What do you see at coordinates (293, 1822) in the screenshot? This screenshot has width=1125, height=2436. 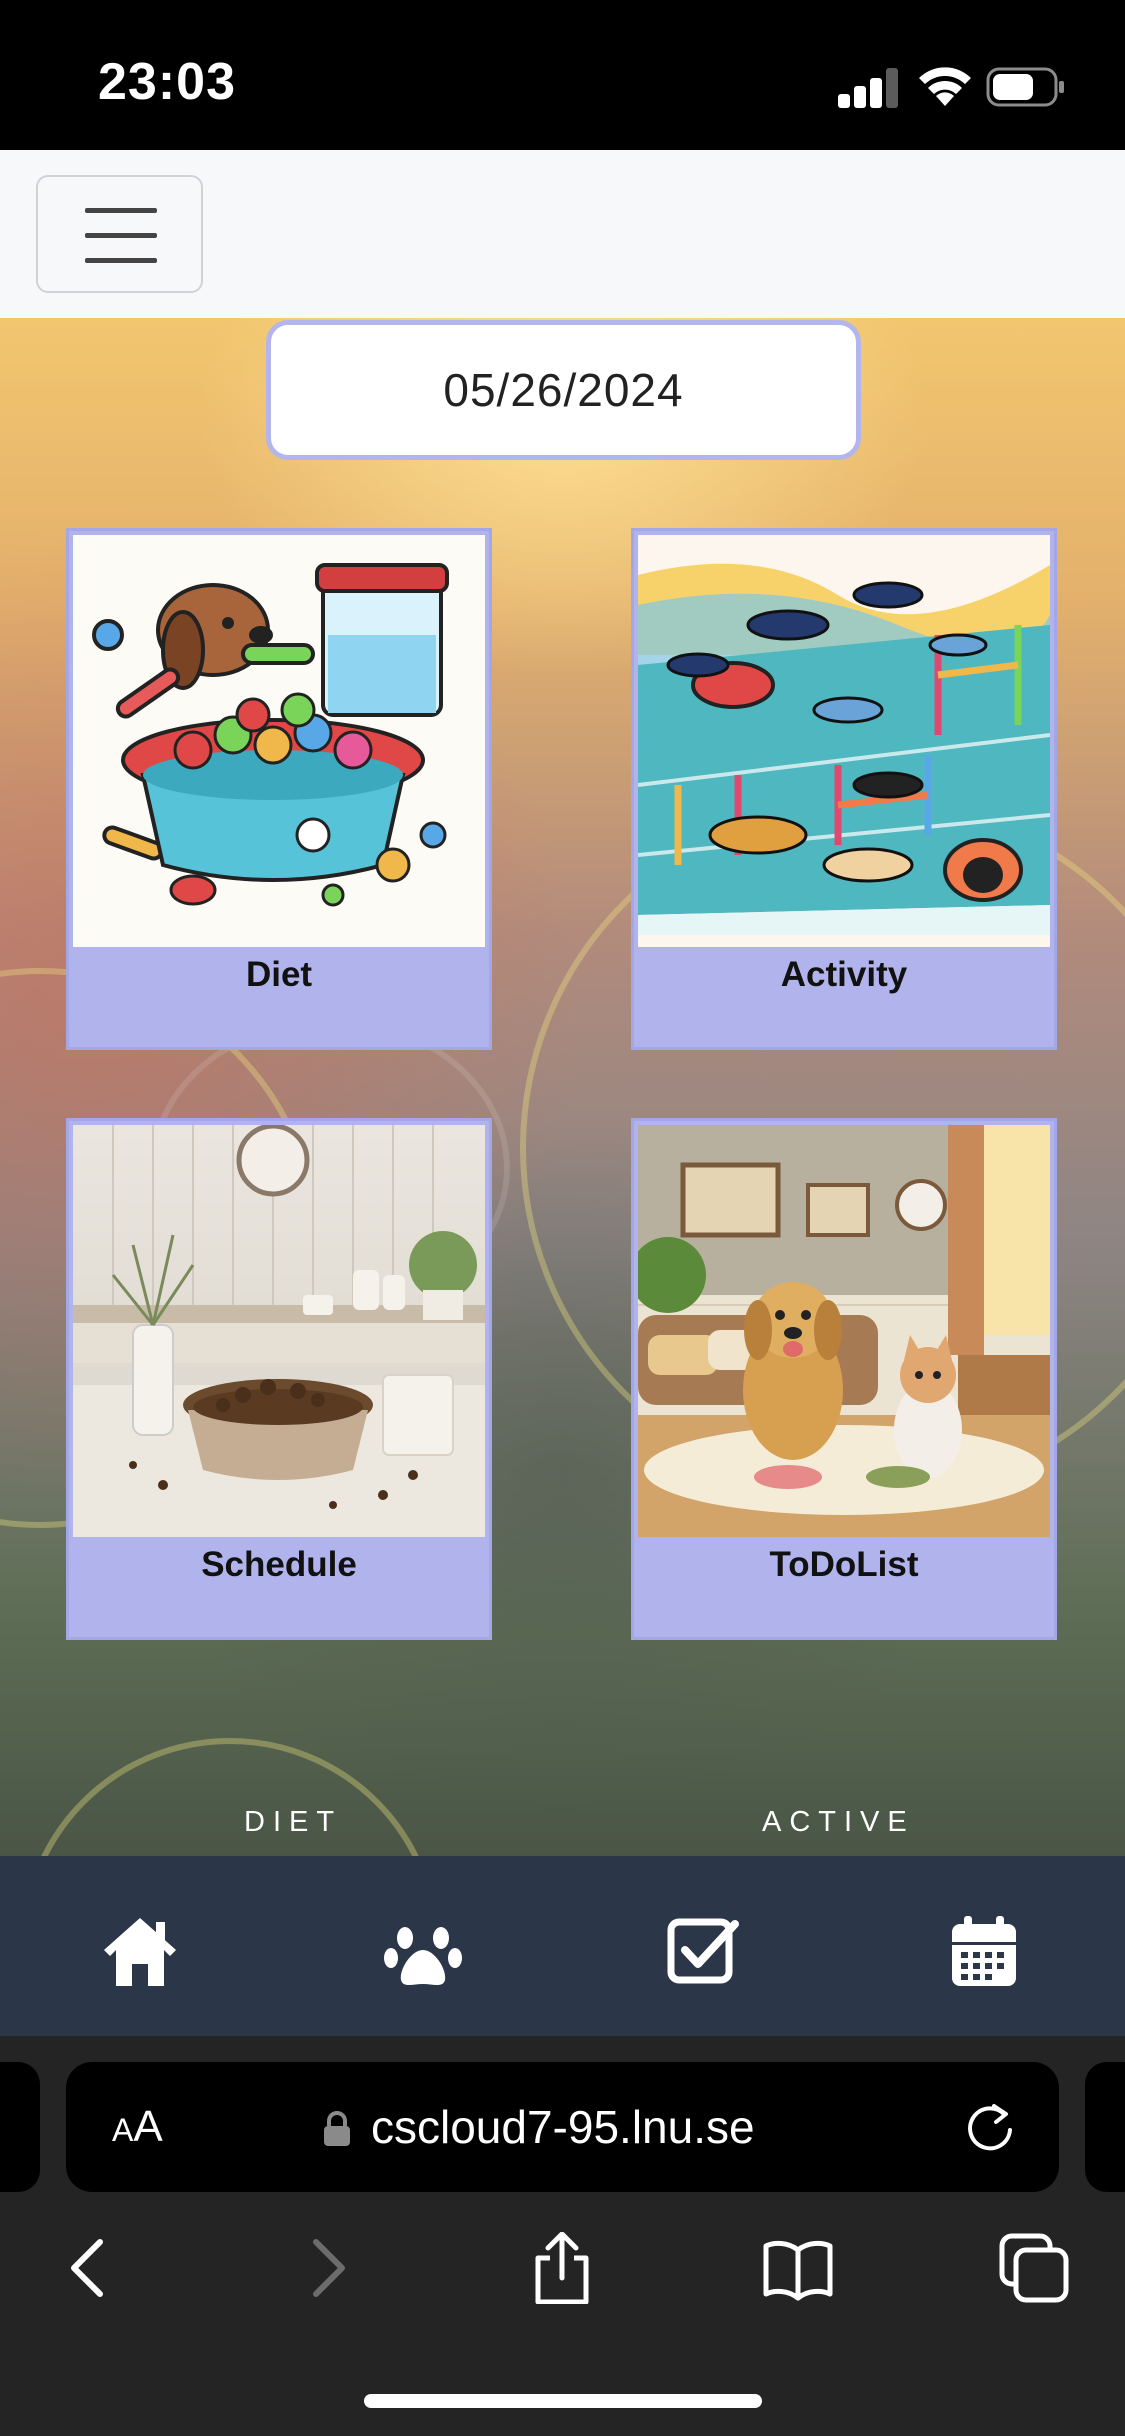 I see `diet-footer-label: DIET` at bounding box center [293, 1822].